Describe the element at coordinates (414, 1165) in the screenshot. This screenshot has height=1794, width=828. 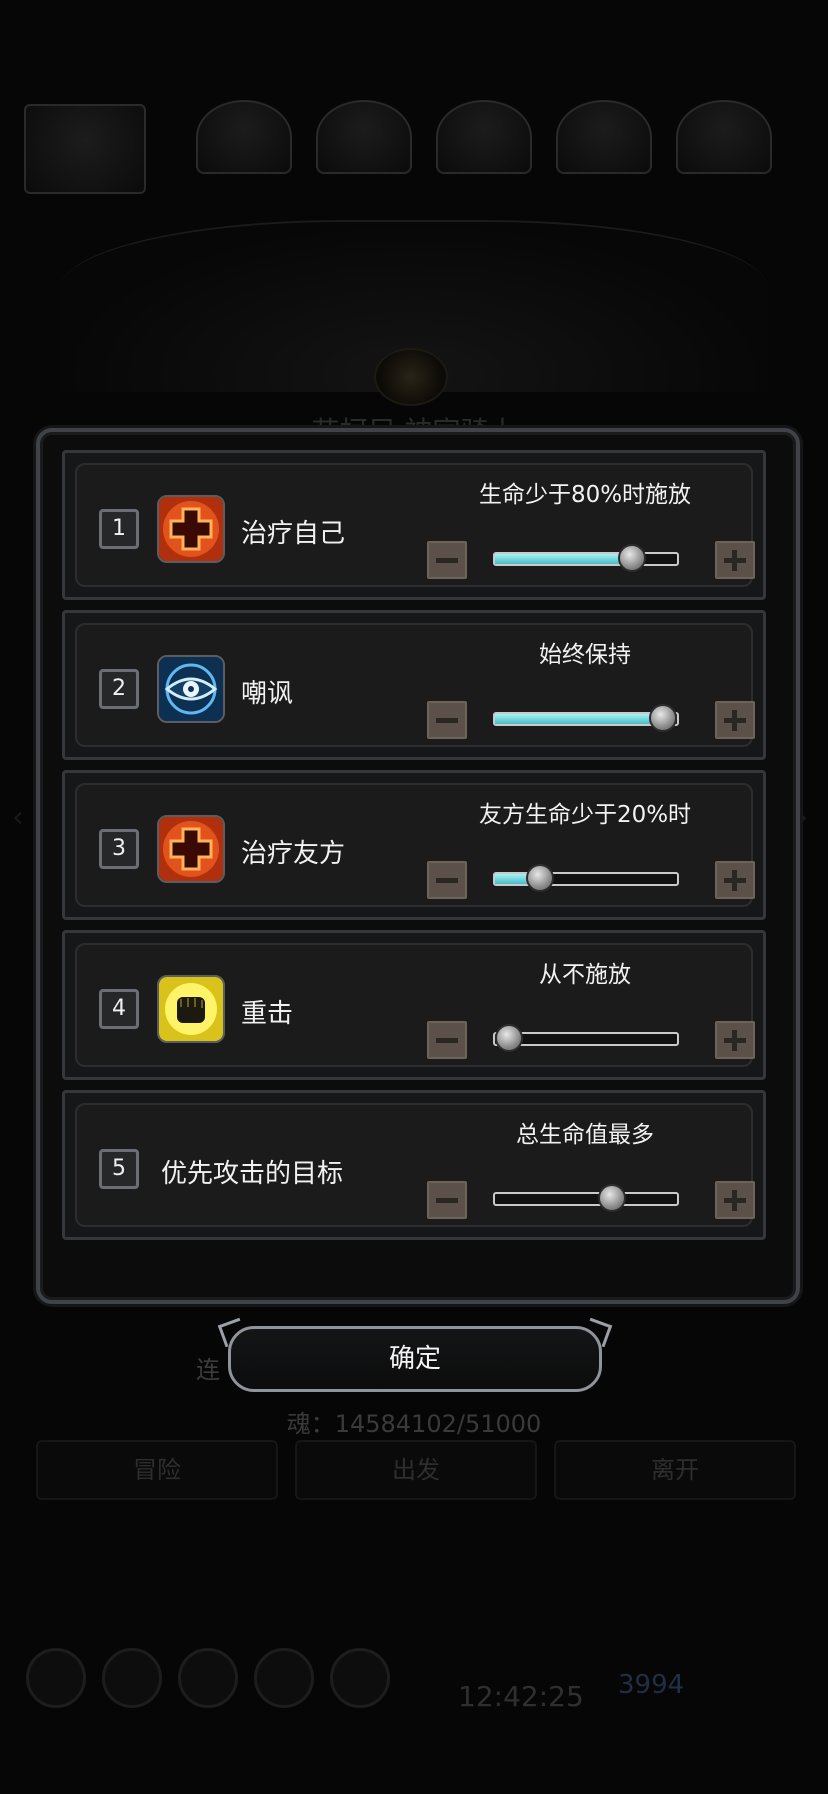
I see `target-priority-row: 5 优先攻击的目标 总生命值最多` at that location.